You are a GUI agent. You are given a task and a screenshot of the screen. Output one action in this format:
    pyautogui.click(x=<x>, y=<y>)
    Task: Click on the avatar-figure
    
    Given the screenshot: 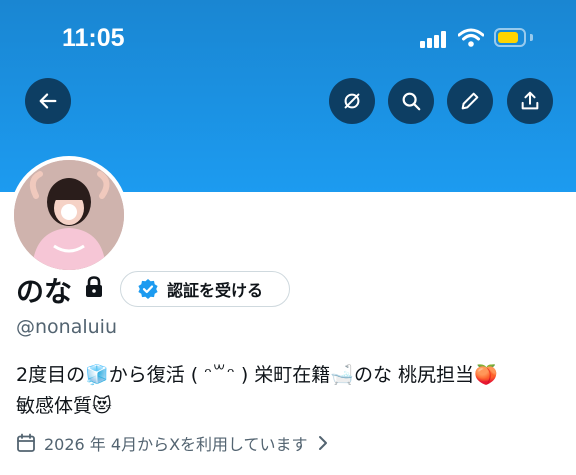 What is the action you would take?
    pyautogui.click(x=69, y=215)
    